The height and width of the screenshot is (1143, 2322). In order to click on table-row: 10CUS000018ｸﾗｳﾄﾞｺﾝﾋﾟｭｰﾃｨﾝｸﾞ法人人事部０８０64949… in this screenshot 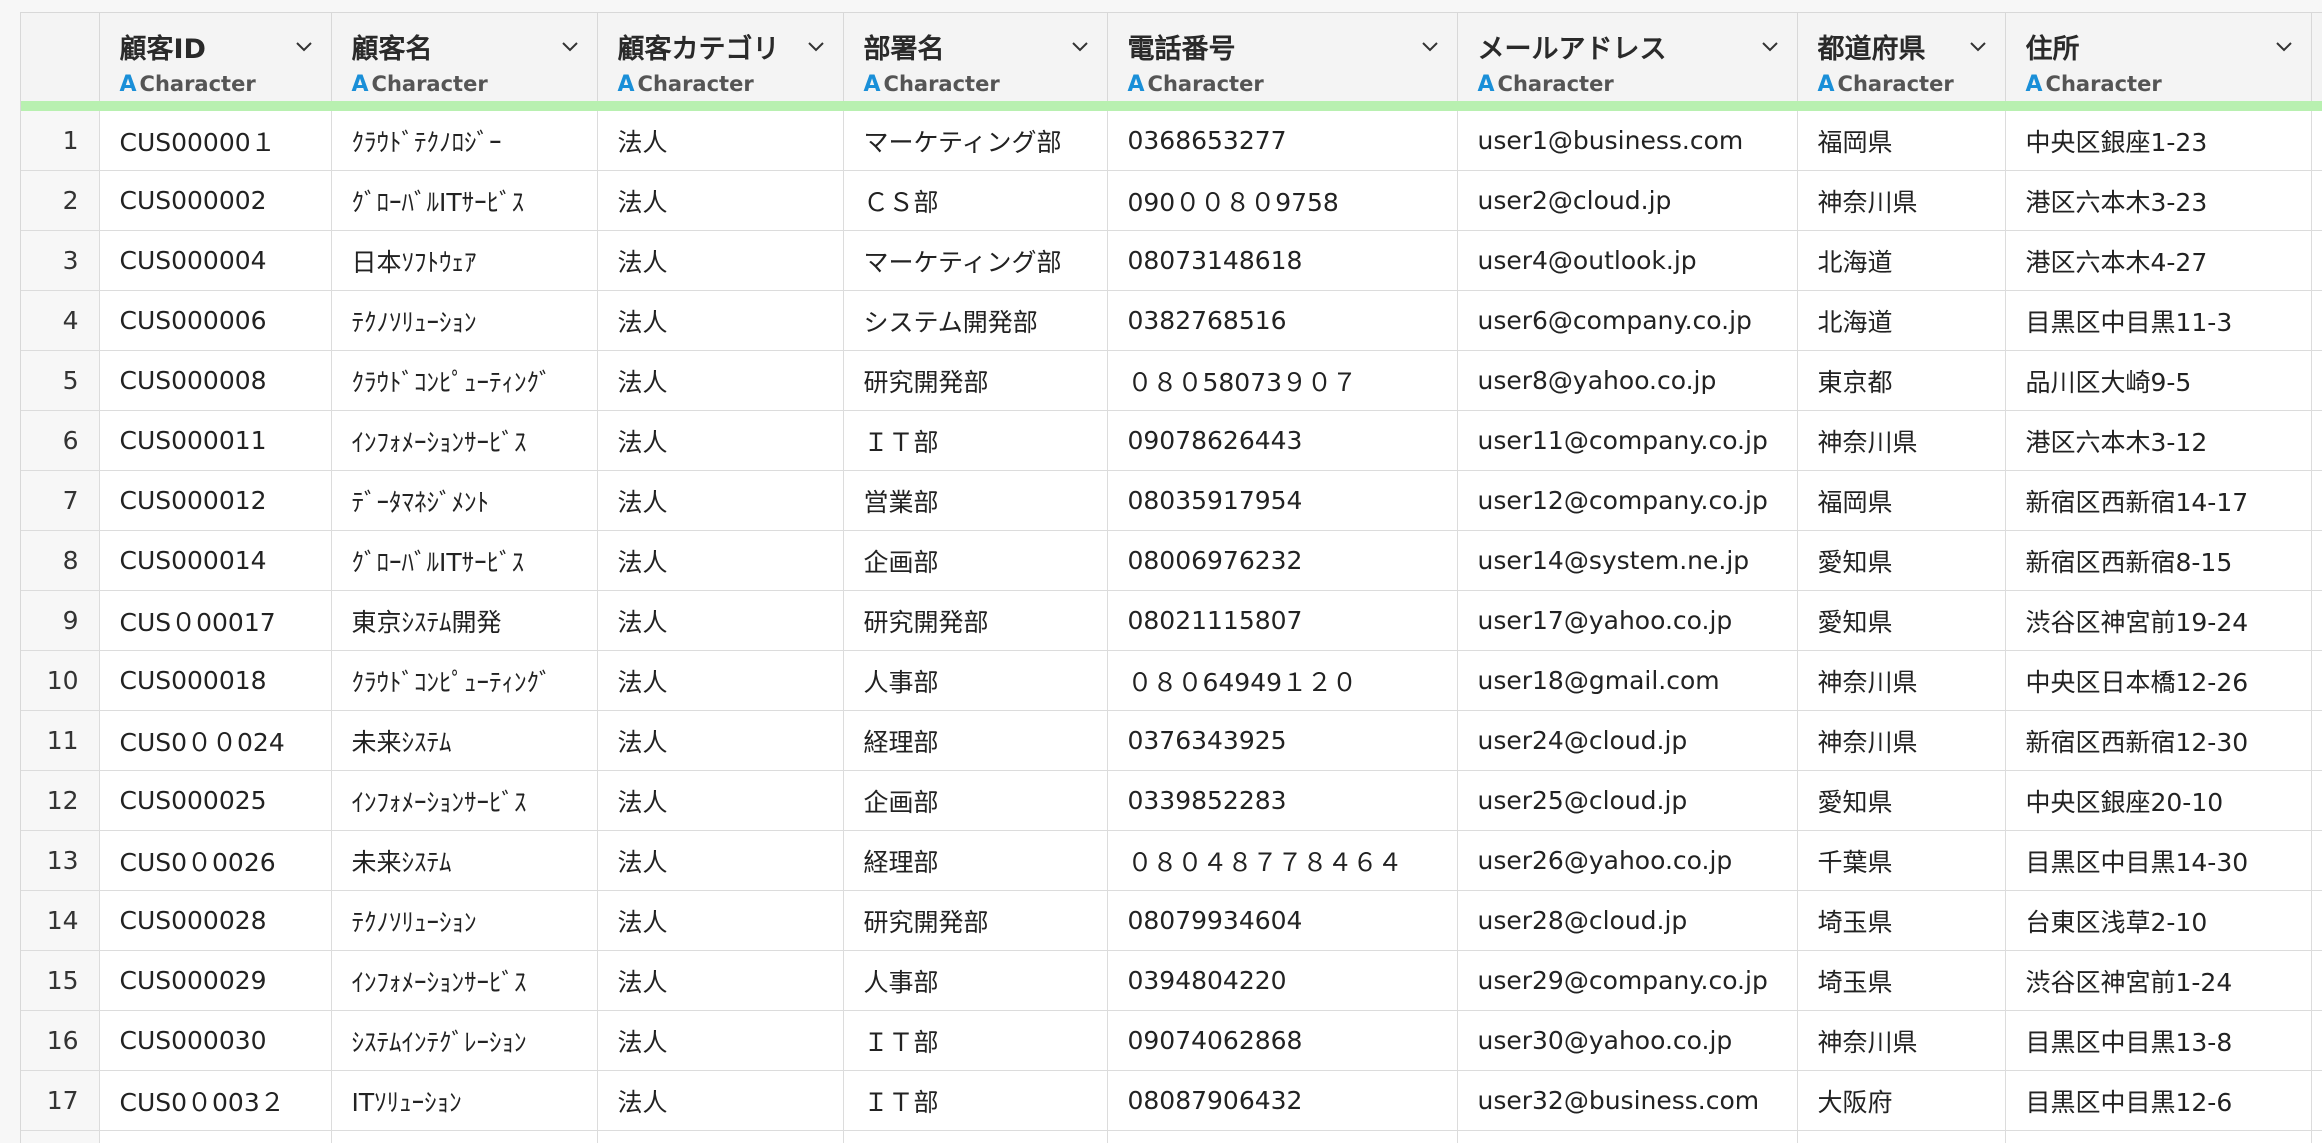, I will do `click(1171, 681)`.